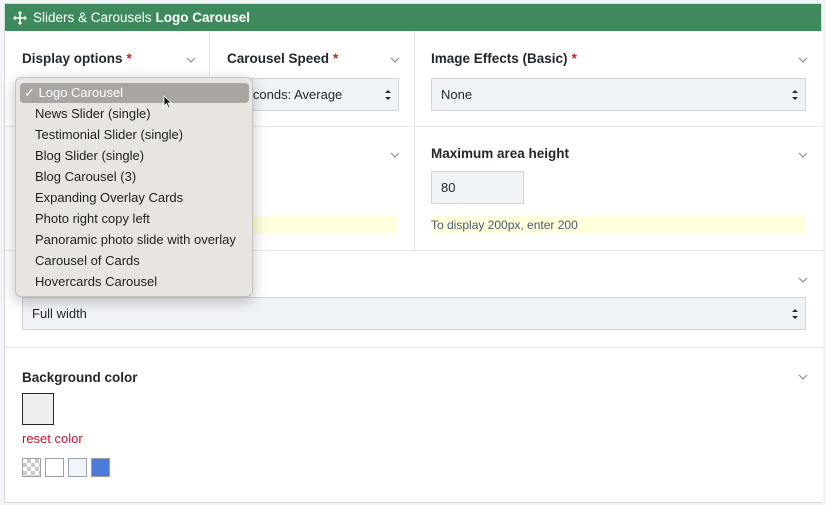  Describe the element at coordinates (100, 467) in the screenshot. I see `swatch-blue` at that location.